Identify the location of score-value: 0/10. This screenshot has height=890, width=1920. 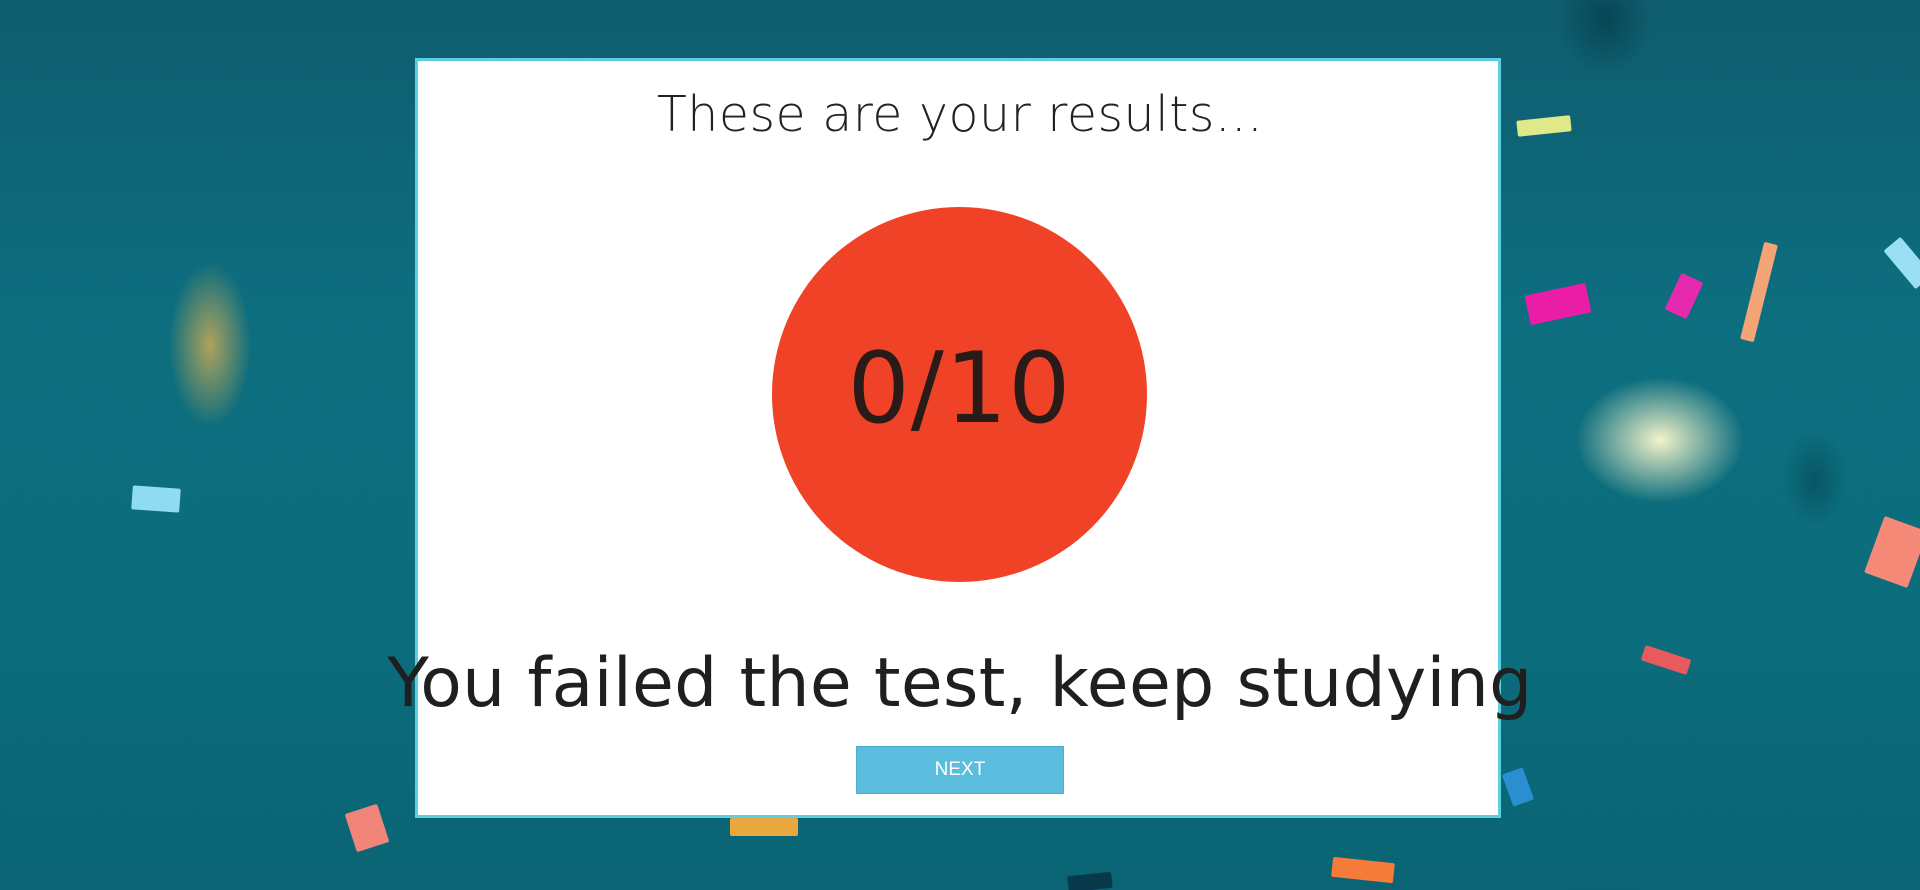
(959, 388).